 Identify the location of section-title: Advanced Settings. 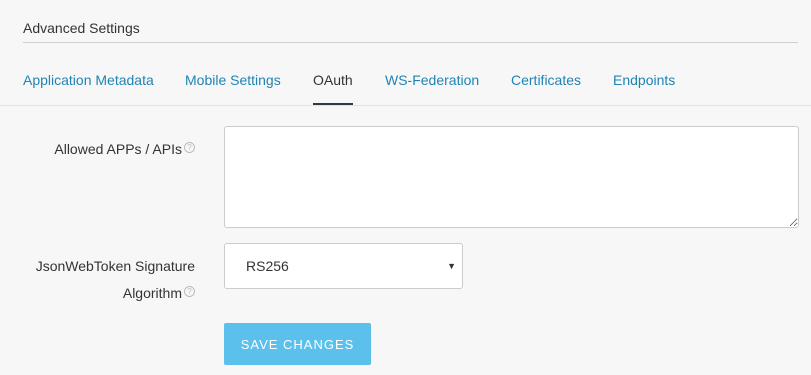
(410, 30).